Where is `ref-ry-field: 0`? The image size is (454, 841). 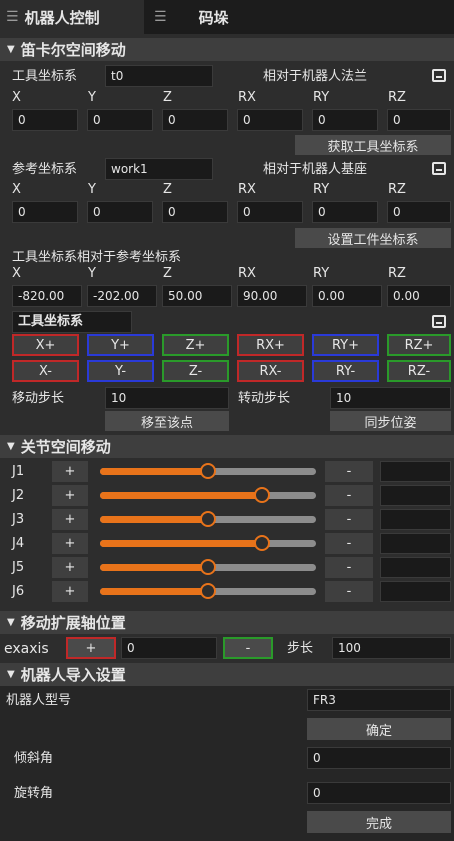
ref-ry-field: 0 is located at coordinates (345, 212).